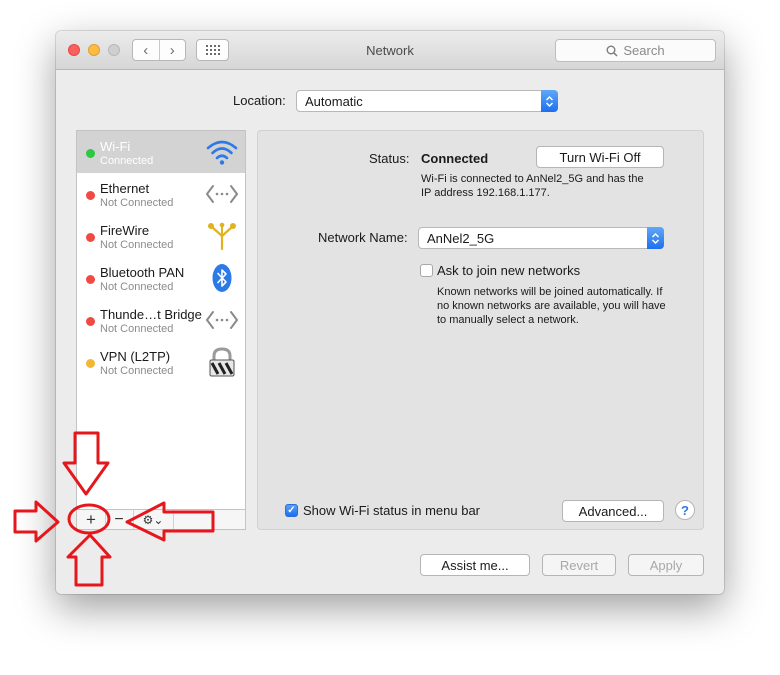  Describe the element at coordinates (644, 50) in the screenshot. I see `search-placeholder: Search` at that location.